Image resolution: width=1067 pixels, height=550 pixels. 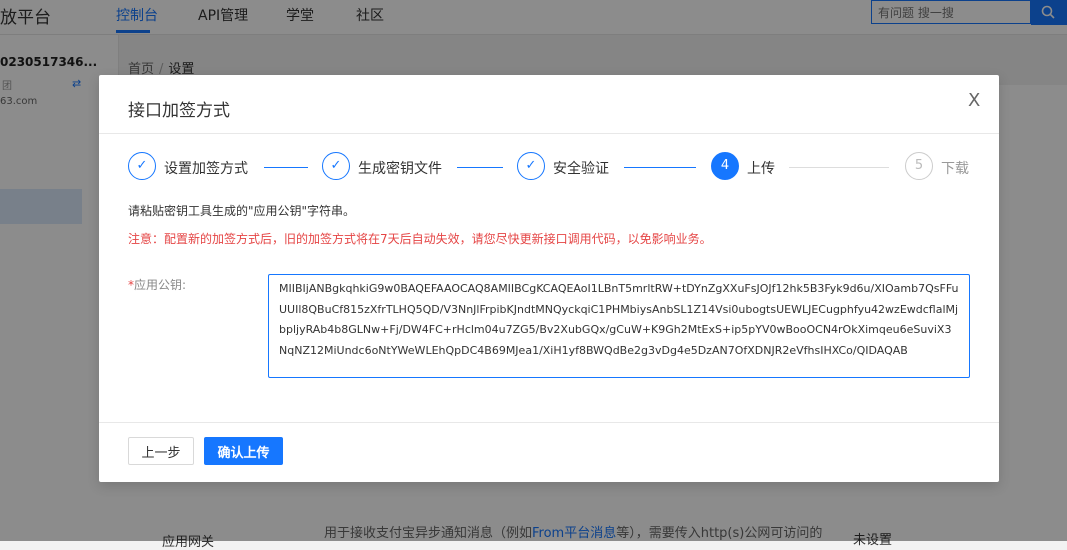 What do you see at coordinates (206, 169) in the screenshot?
I see `step-label: 设置加签方式` at bounding box center [206, 169].